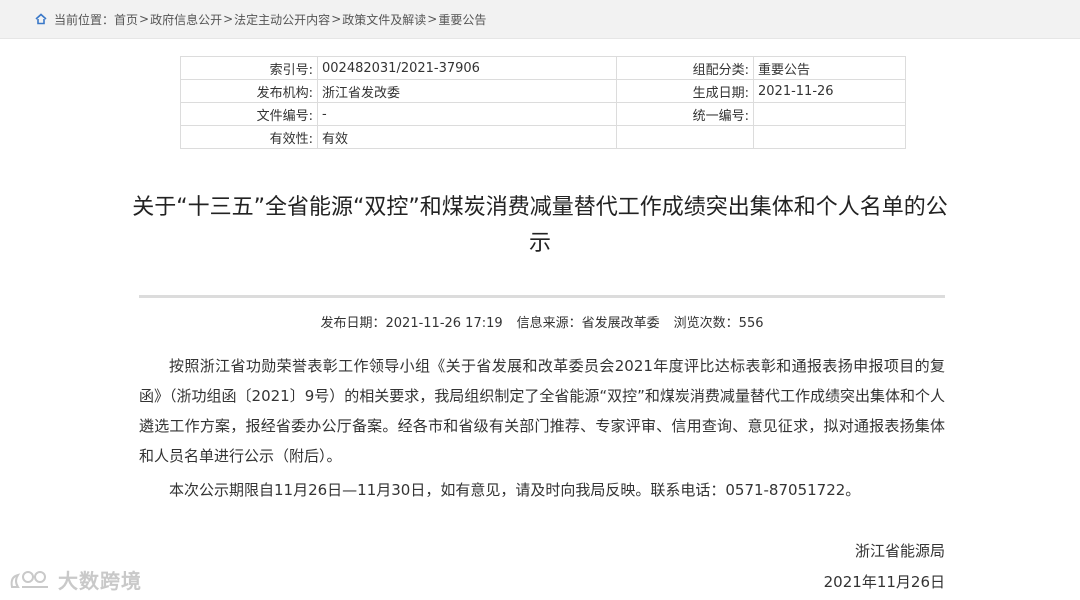 The height and width of the screenshot is (600, 1080). I want to click on article-info: 发布日期：2021-11-26 17:19 信息来源：省发展改革委 浏览次数：556, so click(542, 321).